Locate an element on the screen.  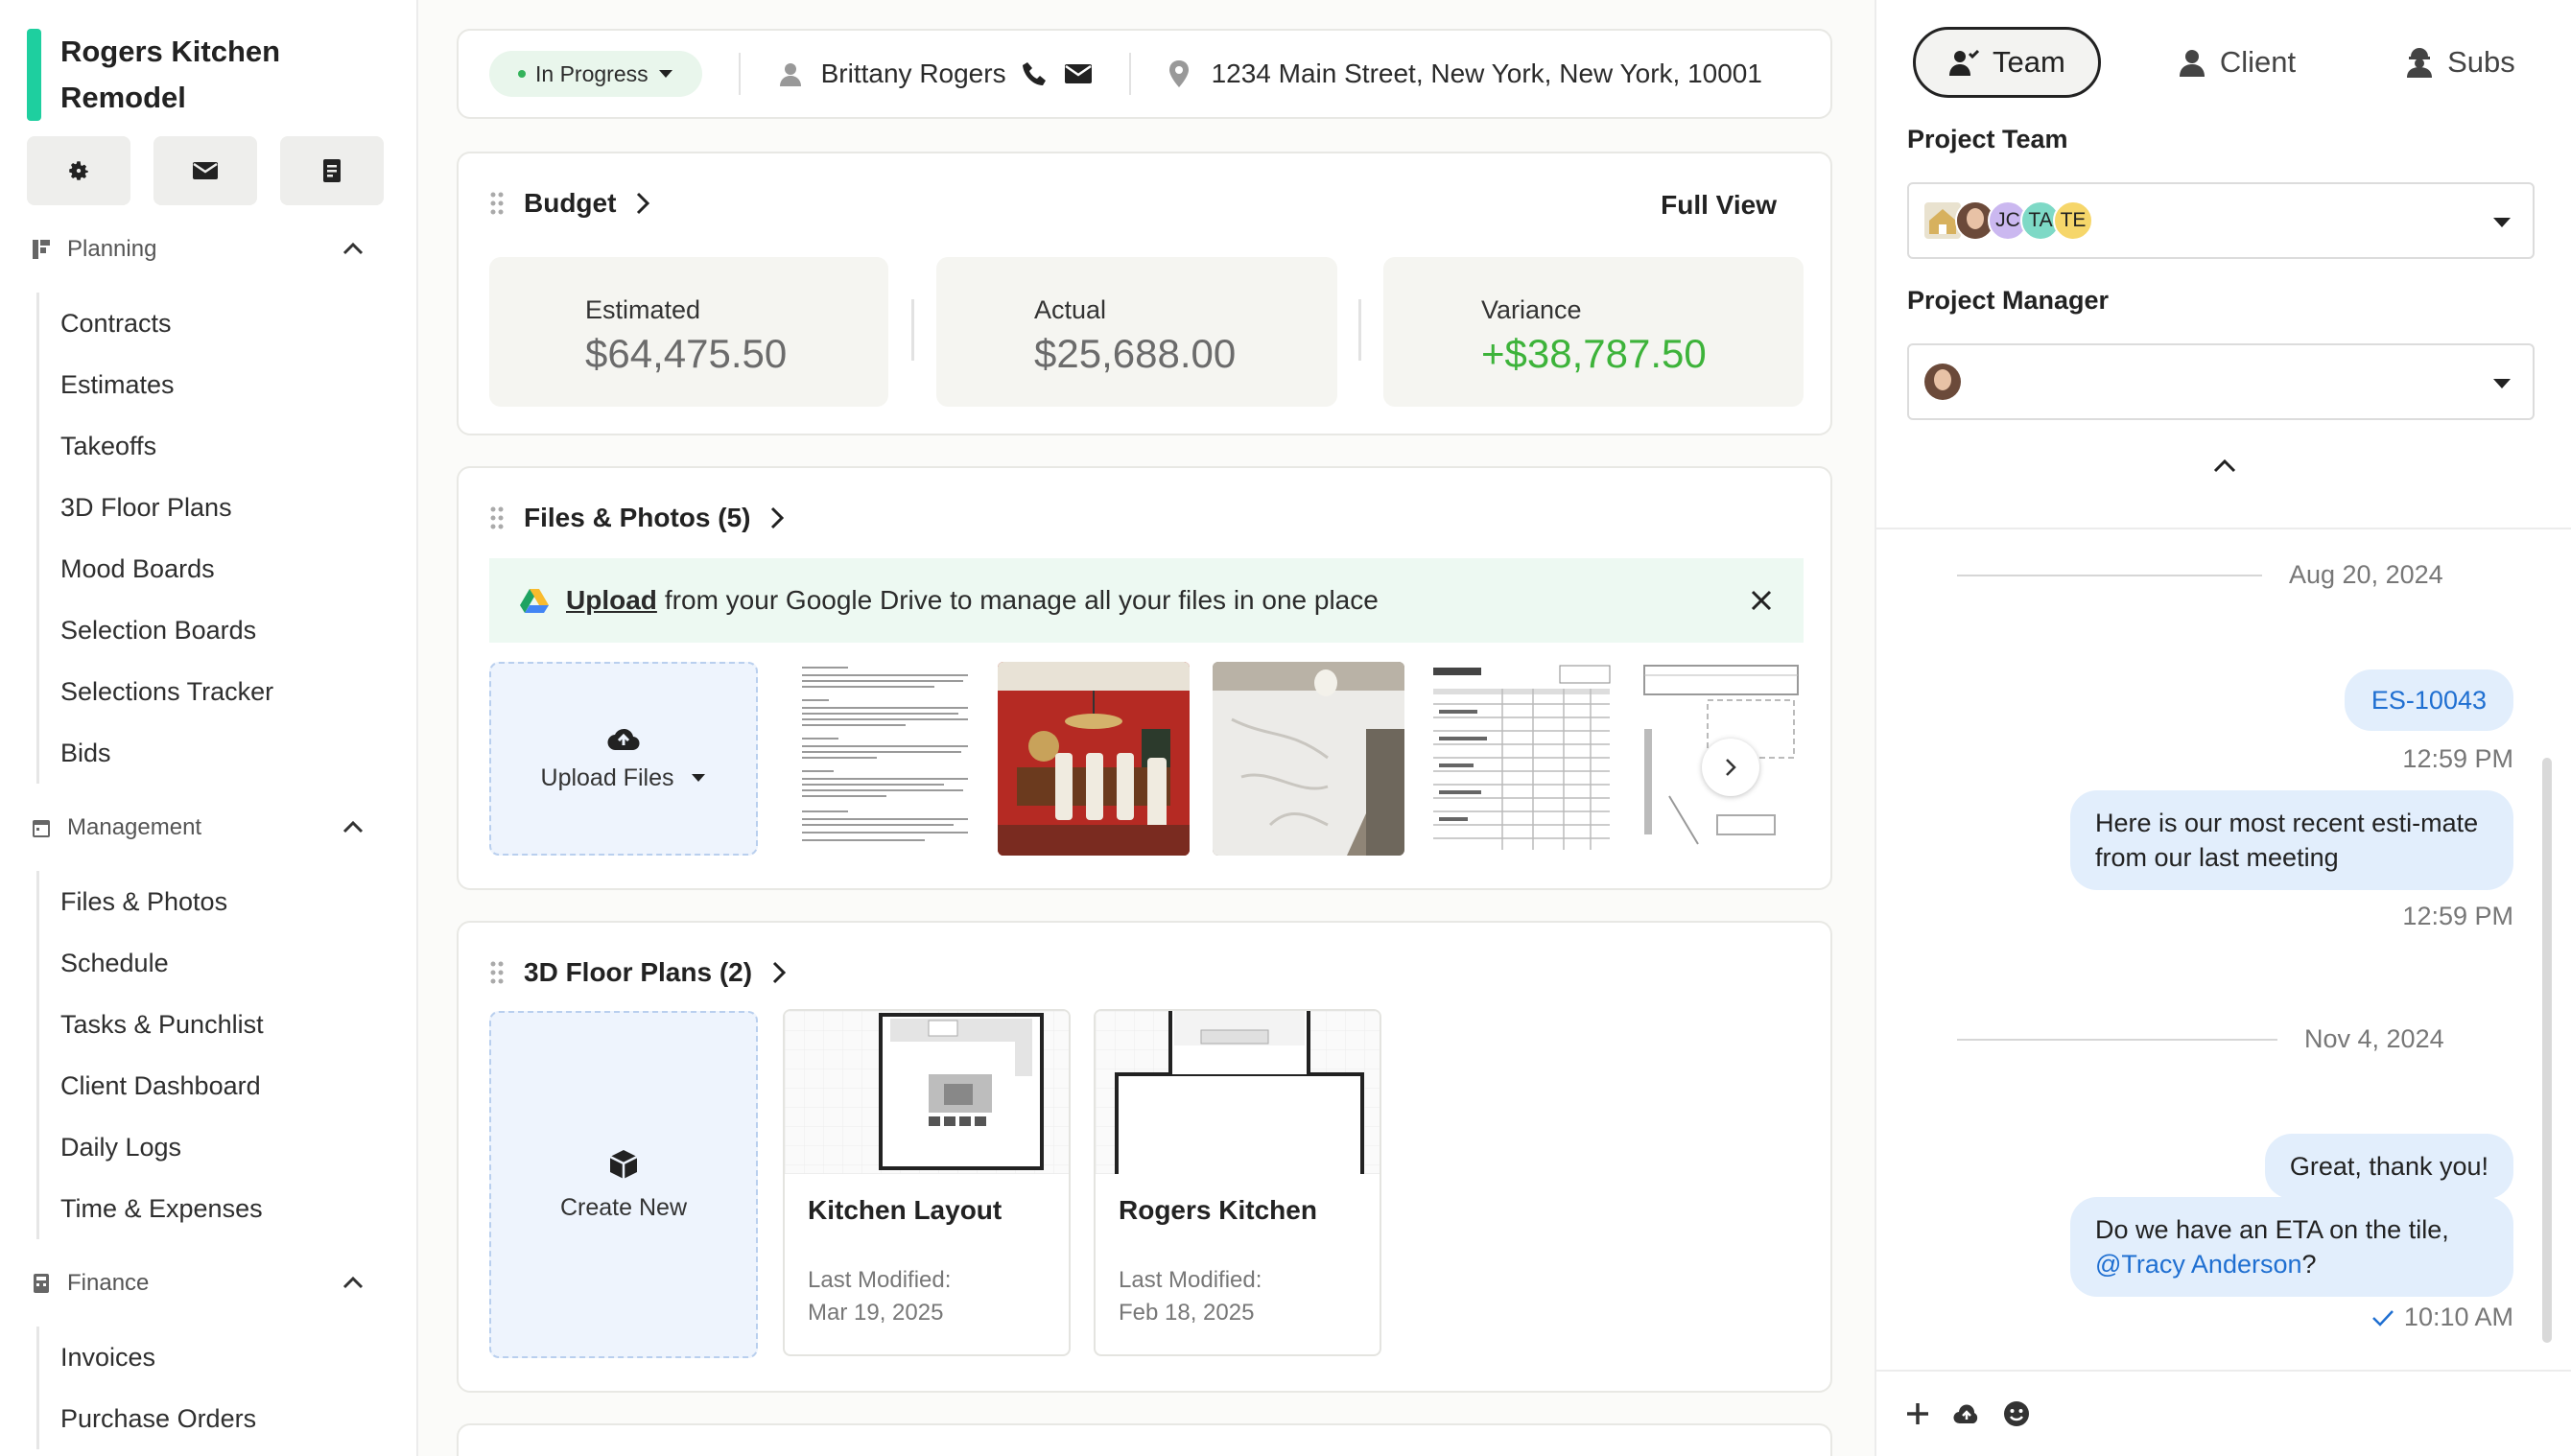
client-name: Brittany Rogers is located at coordinates (913, 74).